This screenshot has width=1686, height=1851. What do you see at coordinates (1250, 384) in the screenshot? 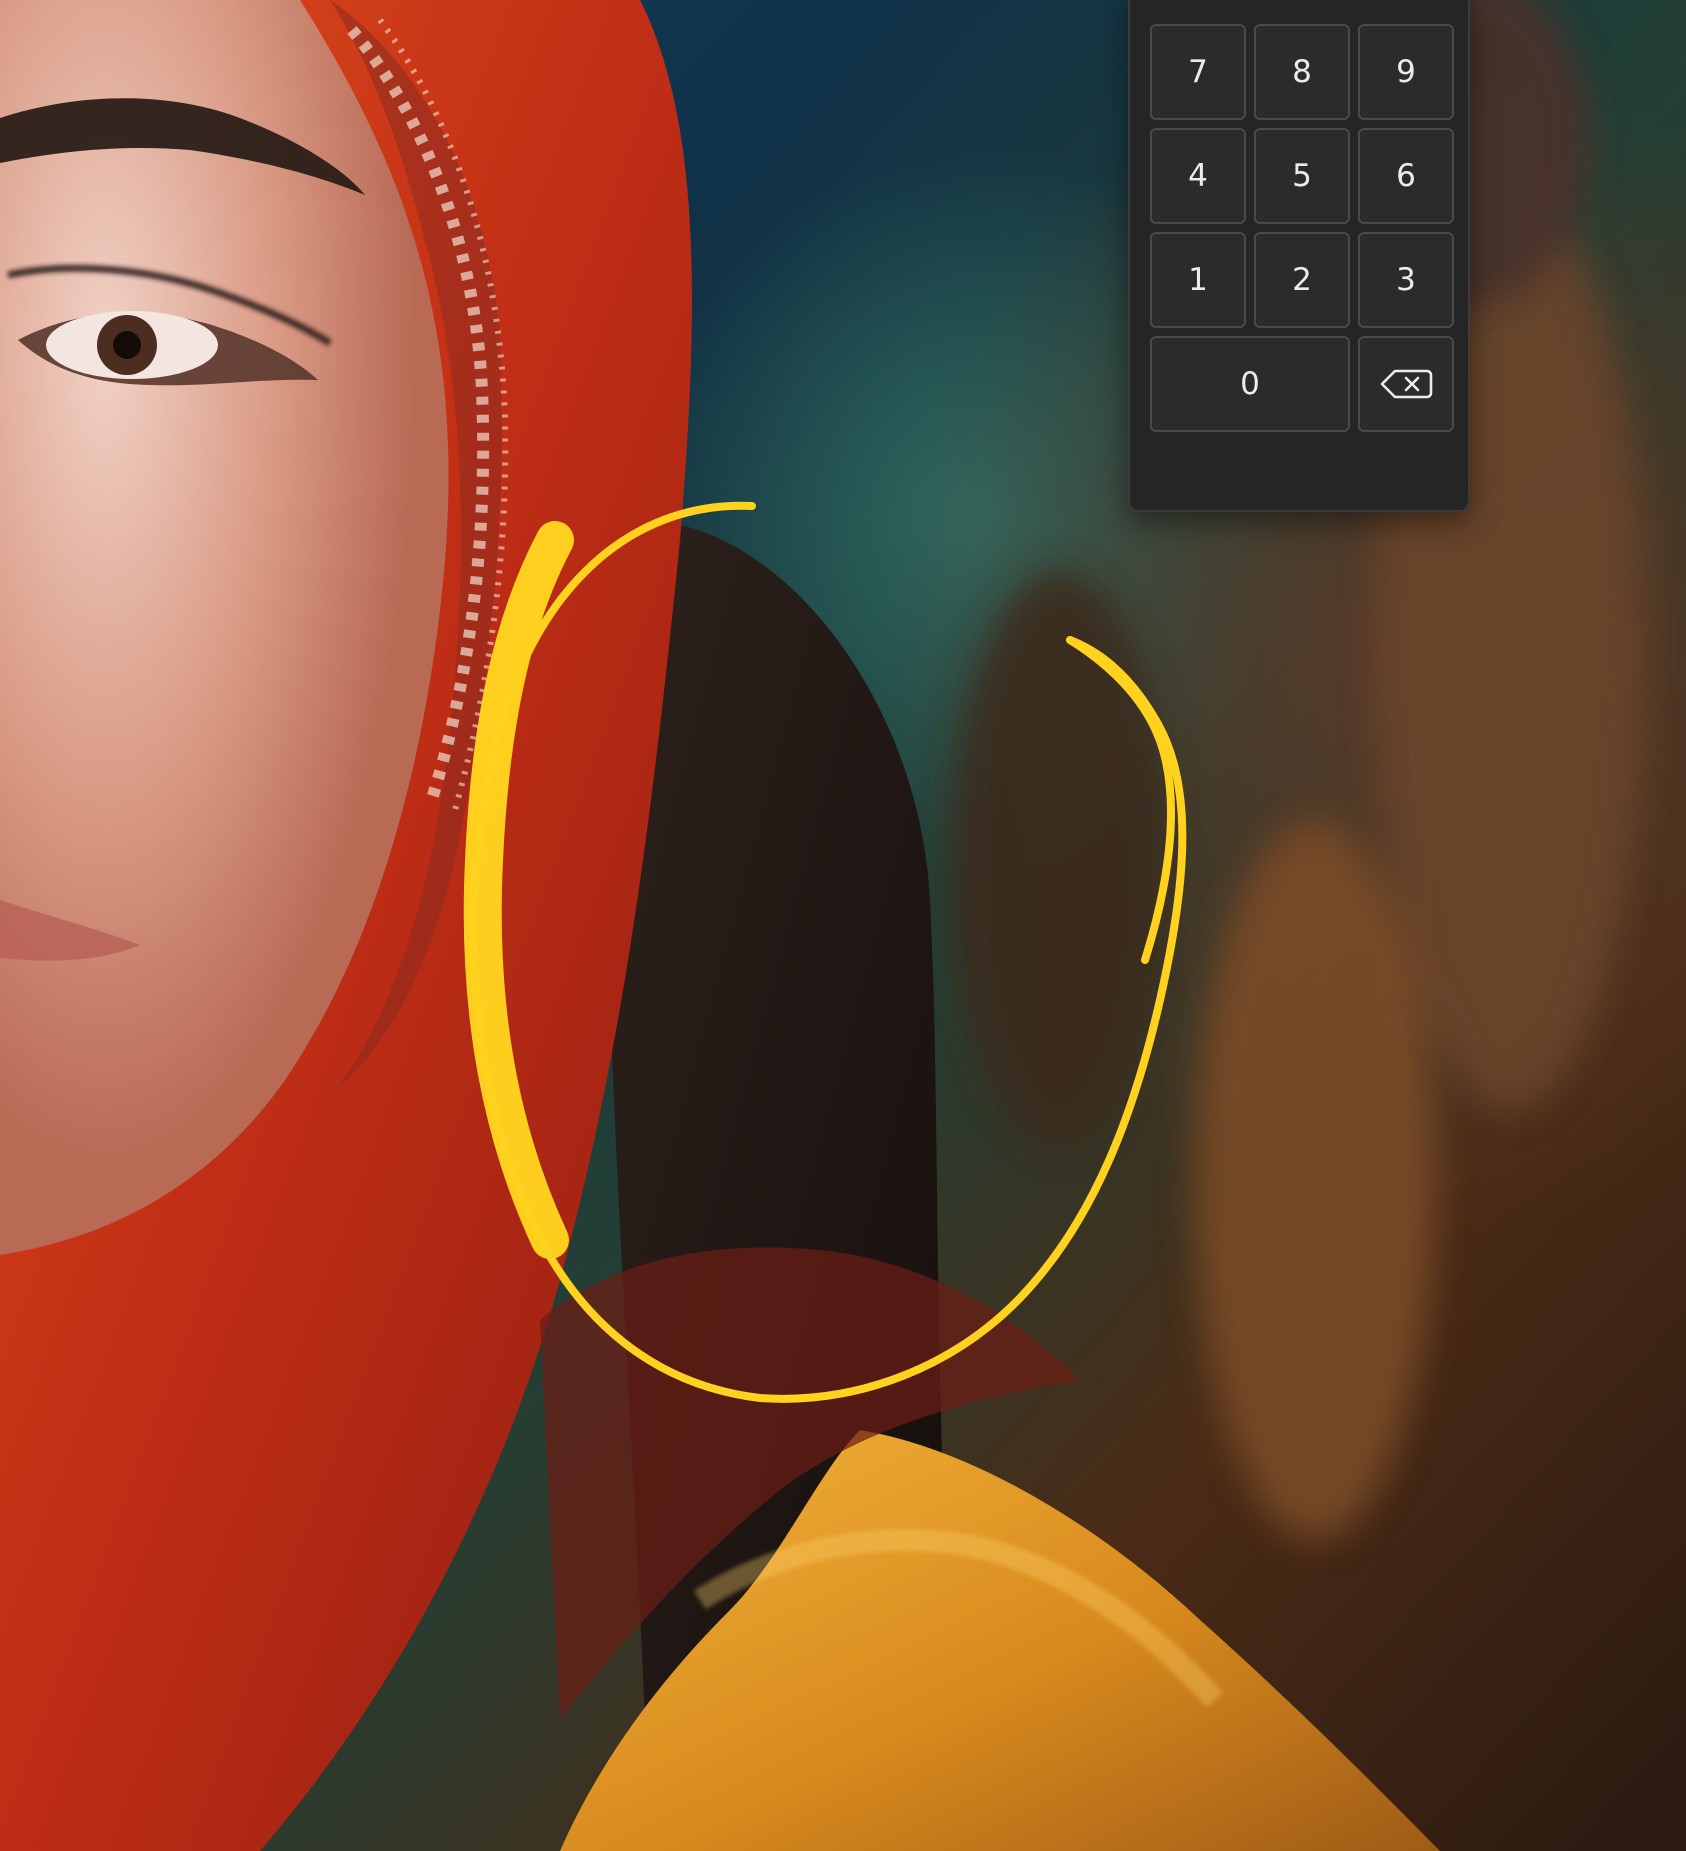
I see `keypad-key-0: 0` at bounding box center [1250, 384].